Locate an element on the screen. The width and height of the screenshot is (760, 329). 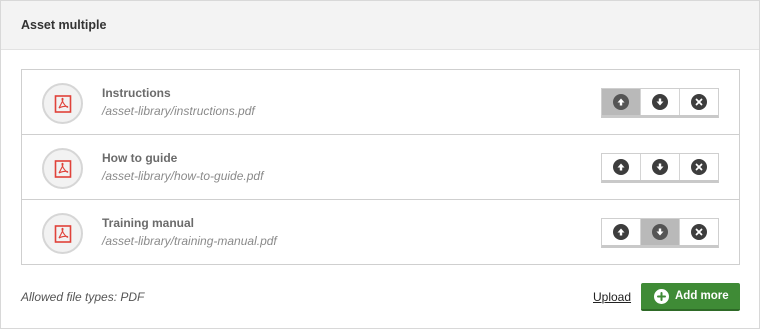
add-more-label: Add more is located at coordinates (702, 296).